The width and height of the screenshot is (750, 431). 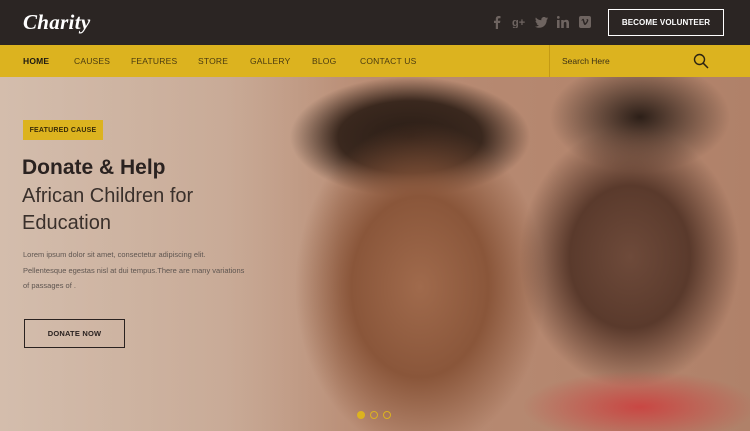 What do you see at coordinates (388, 61) in the screenshot?
I see `nav-item-contact: CONTACT US` at bounding box center [388, 61].